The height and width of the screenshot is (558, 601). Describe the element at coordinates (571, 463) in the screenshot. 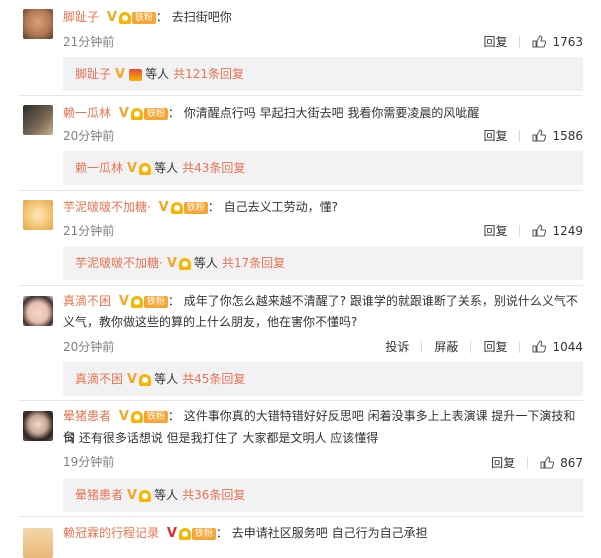

I see `like-count: 867` at that location.